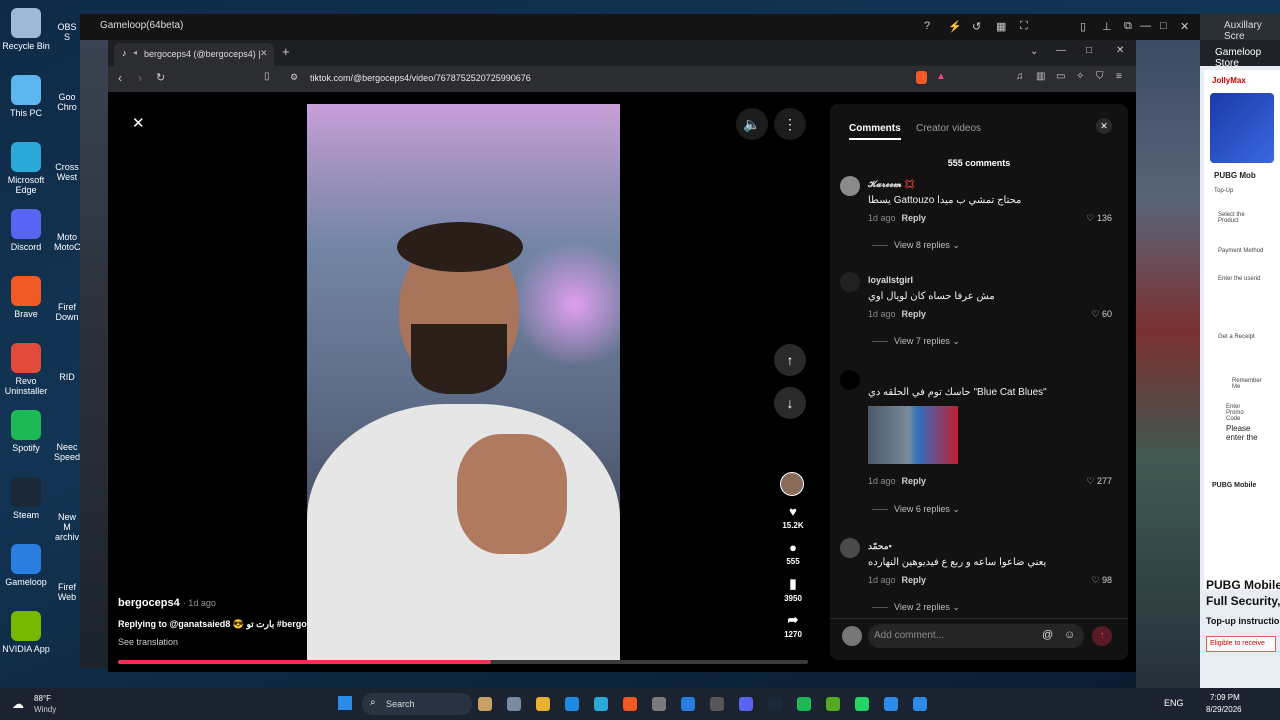 The image size is (1280, 720). What do you see at coordinates (67, 452) in the screenshot?
I see `desktop-icon: Neec Speed` at bounding box center [67, 452].